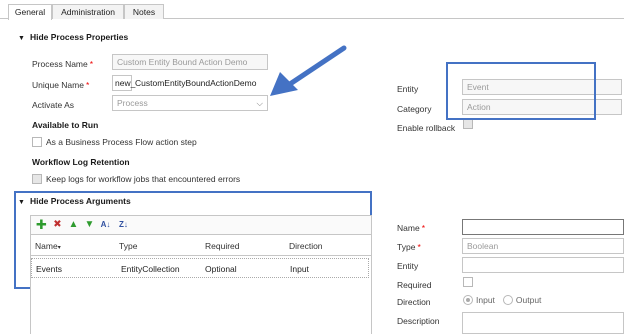 This screenshot has height=334, width=624. What do you see at coordinates (65, 125) in the screenshot?
I see `available-to-run-title: Available to Run` at bounding box center [65, 125].